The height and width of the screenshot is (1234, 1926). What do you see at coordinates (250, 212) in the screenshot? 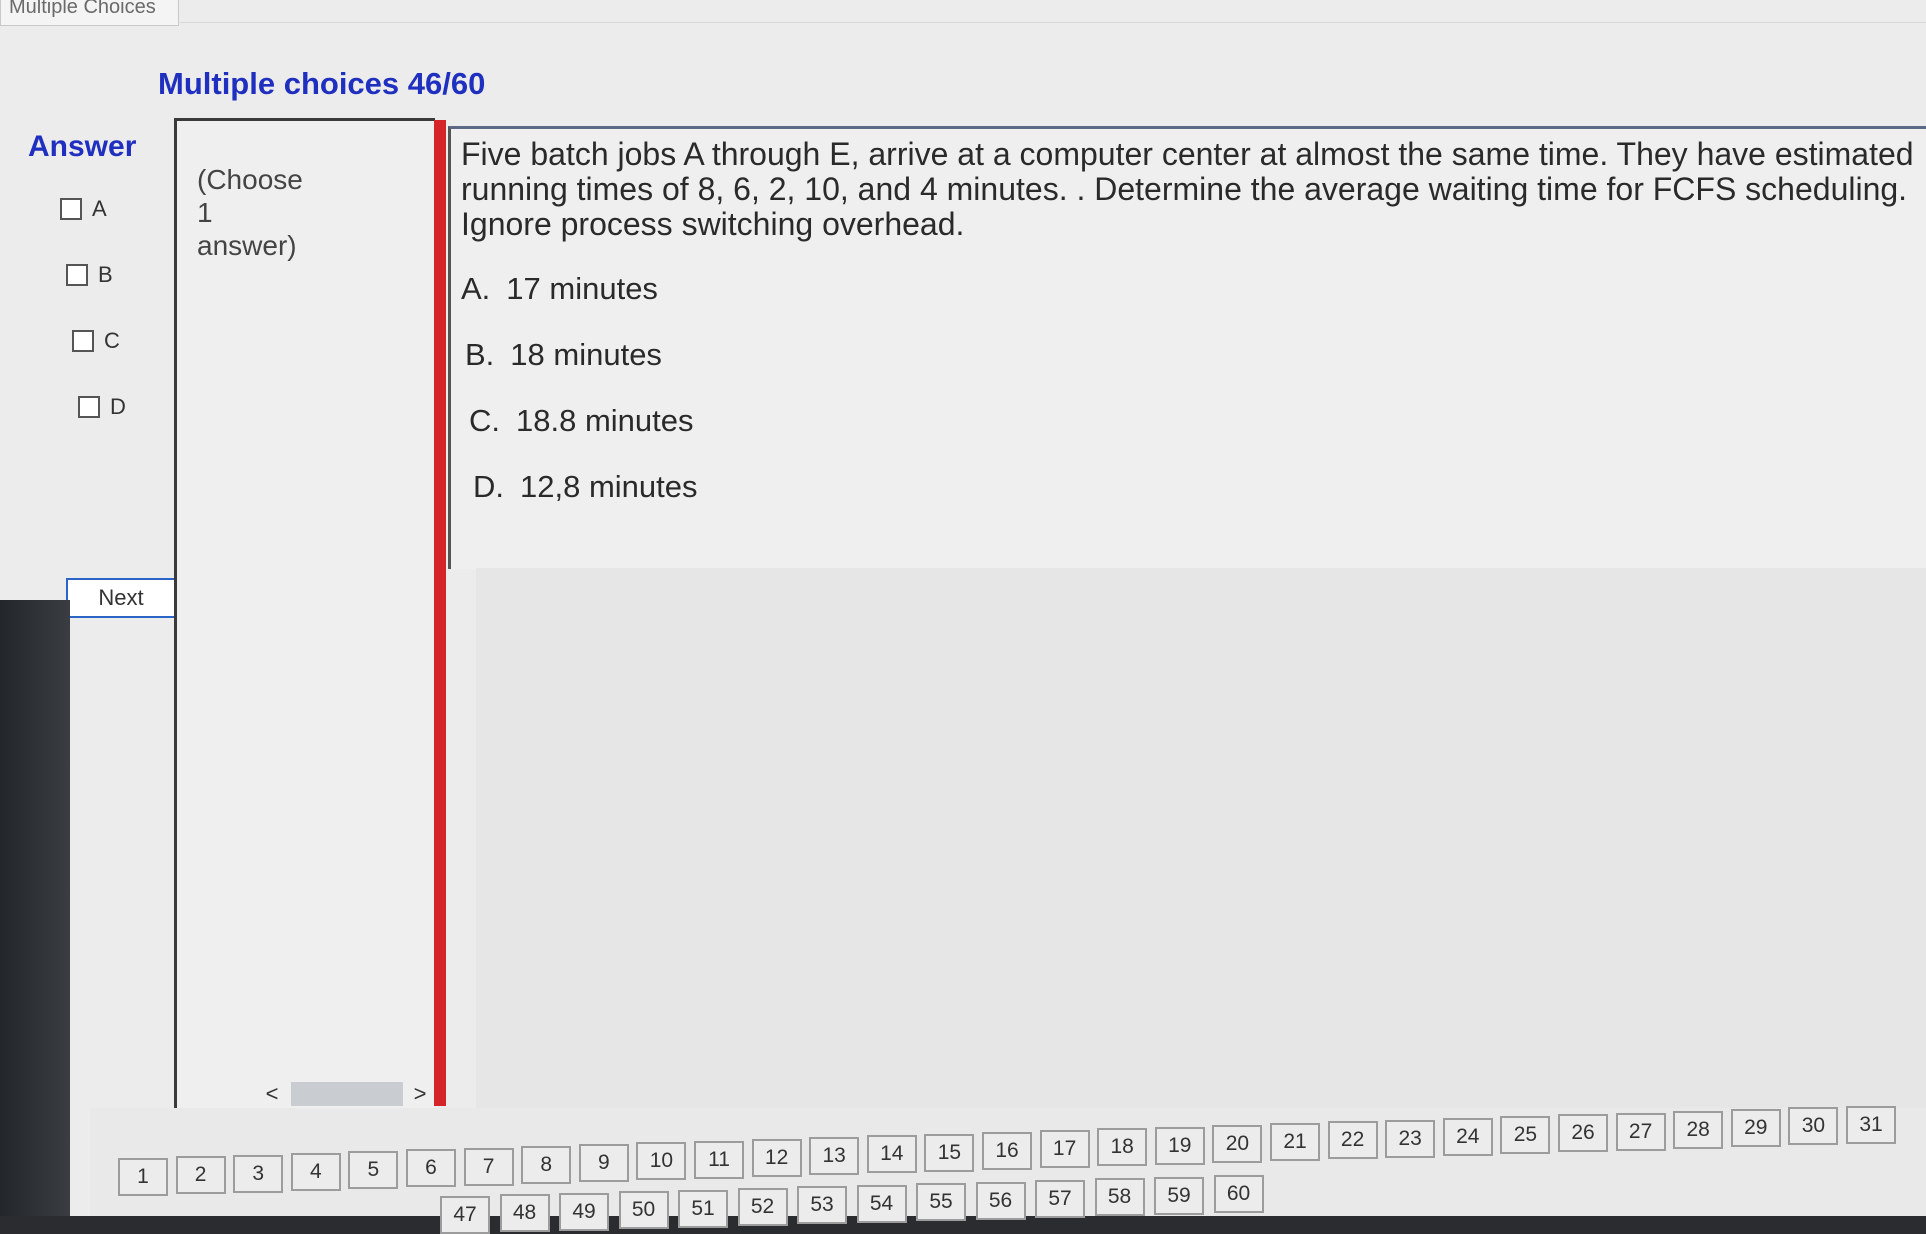
I see `choose-instruction: (Choose 1 answer)` at bounding box center [250, 212].